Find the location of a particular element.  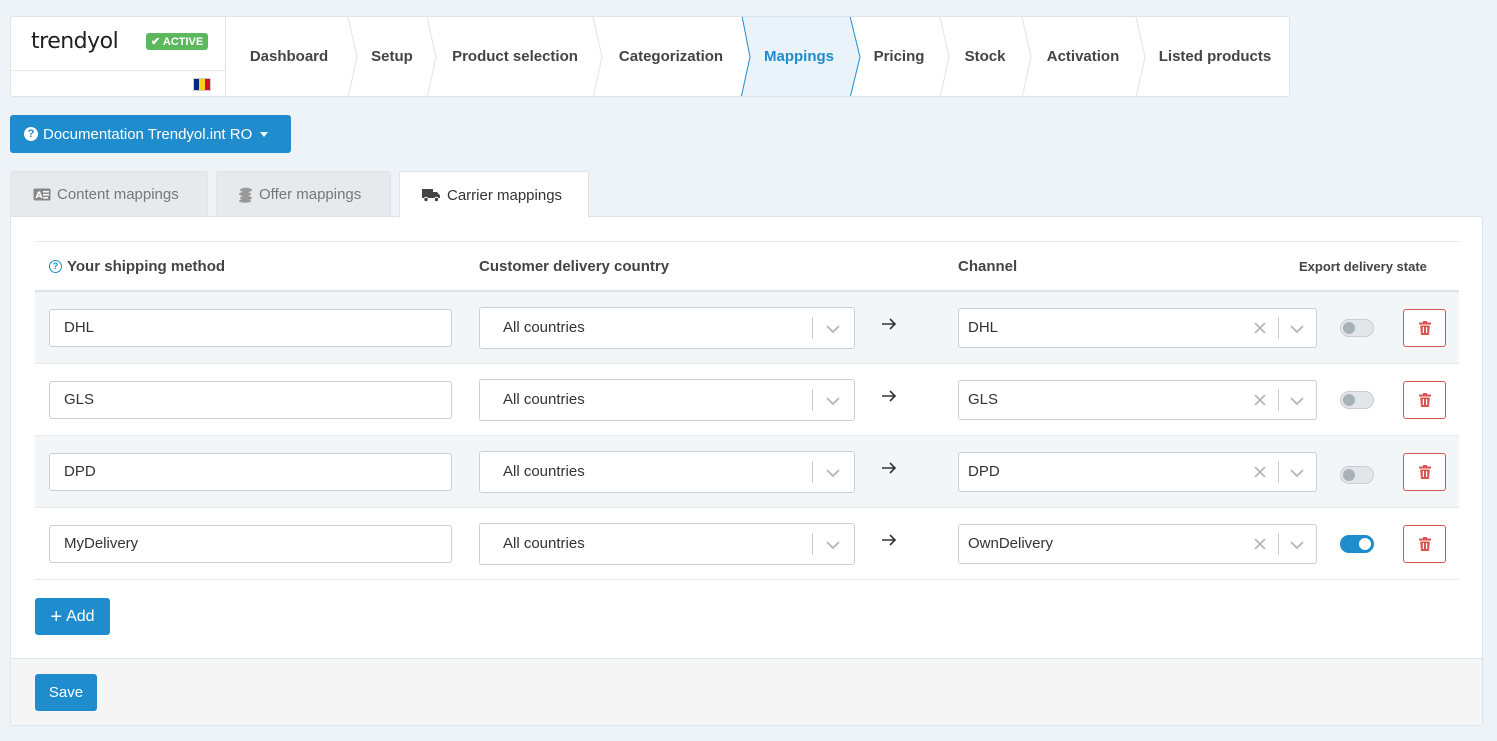

step-product-selection: Product selection is located at coordinates (515, 56).